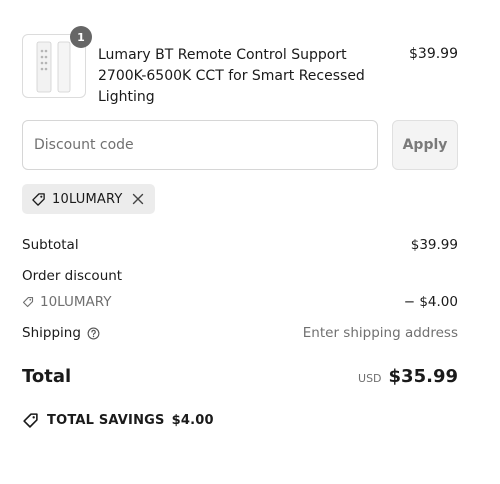 The width and height of the screenshot is (500, 484). I want to click on apply-button: Apply, so click(425, 145).